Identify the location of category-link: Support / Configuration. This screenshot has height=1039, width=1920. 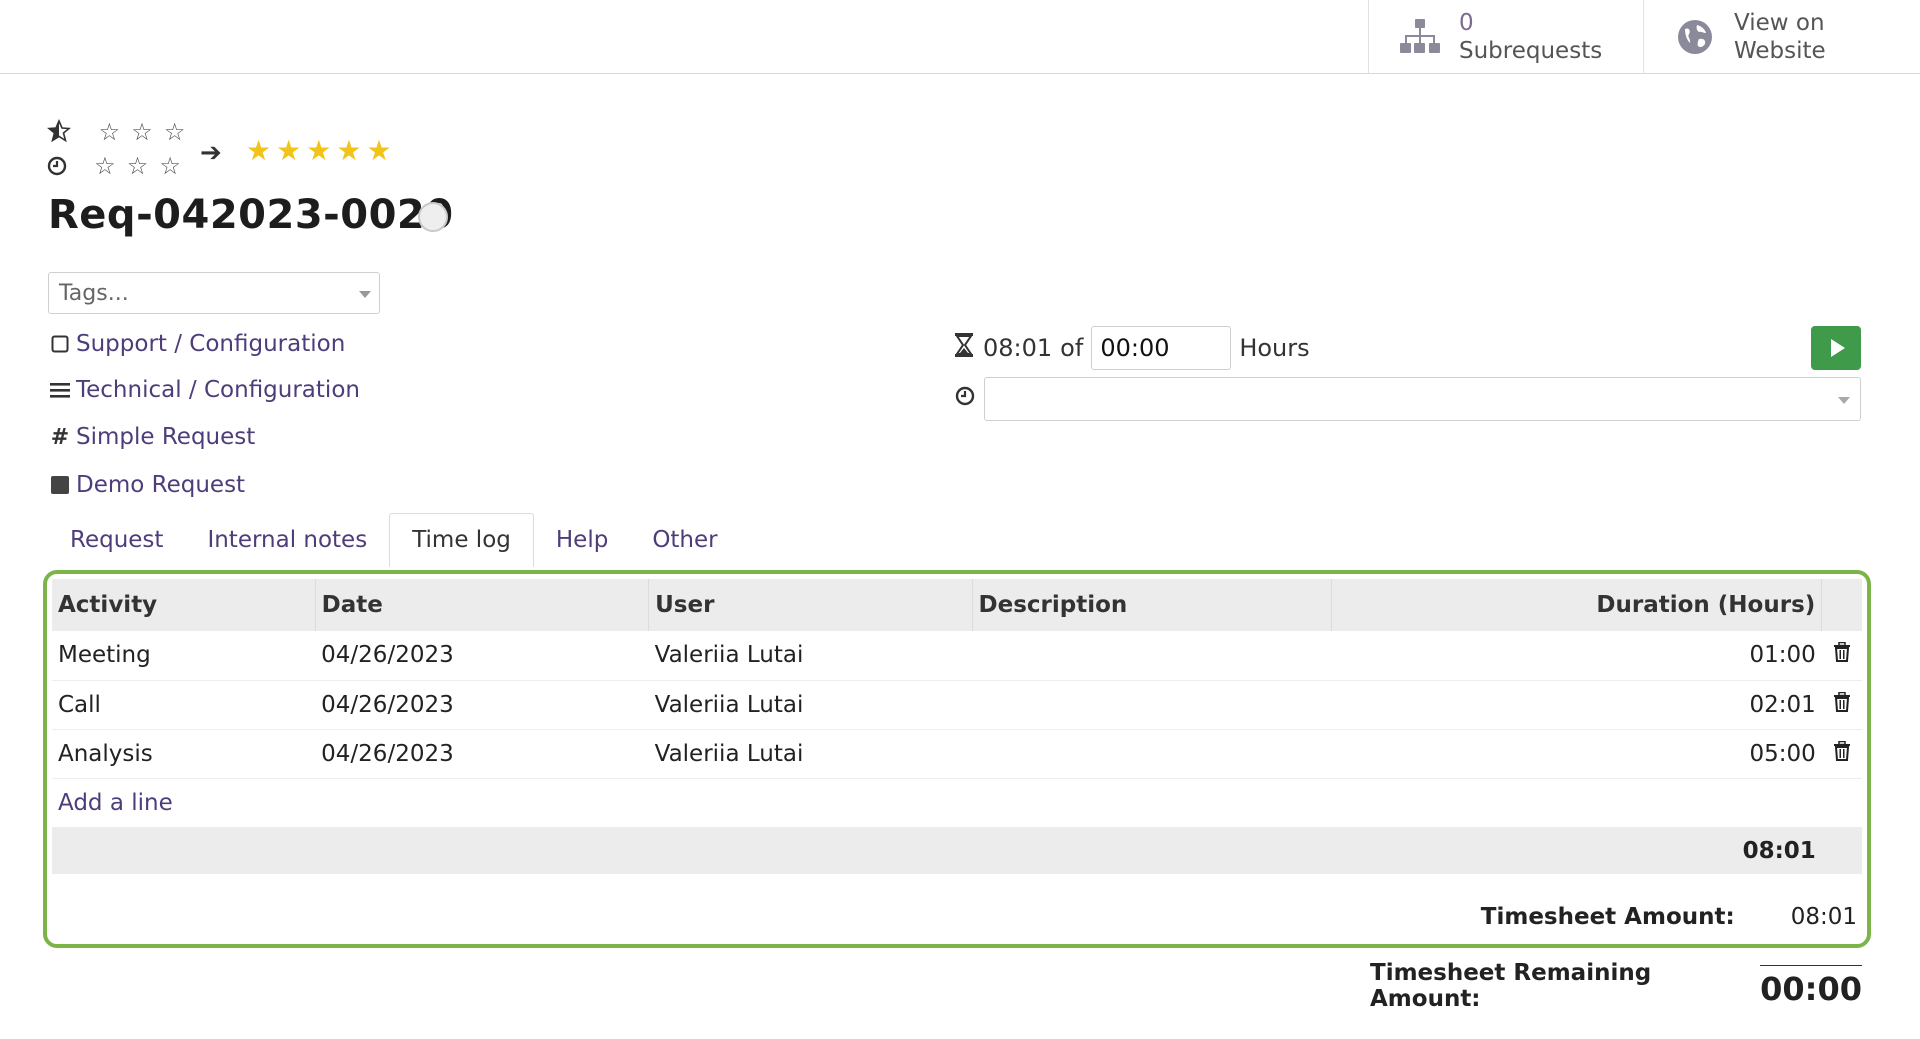
(210, 344).